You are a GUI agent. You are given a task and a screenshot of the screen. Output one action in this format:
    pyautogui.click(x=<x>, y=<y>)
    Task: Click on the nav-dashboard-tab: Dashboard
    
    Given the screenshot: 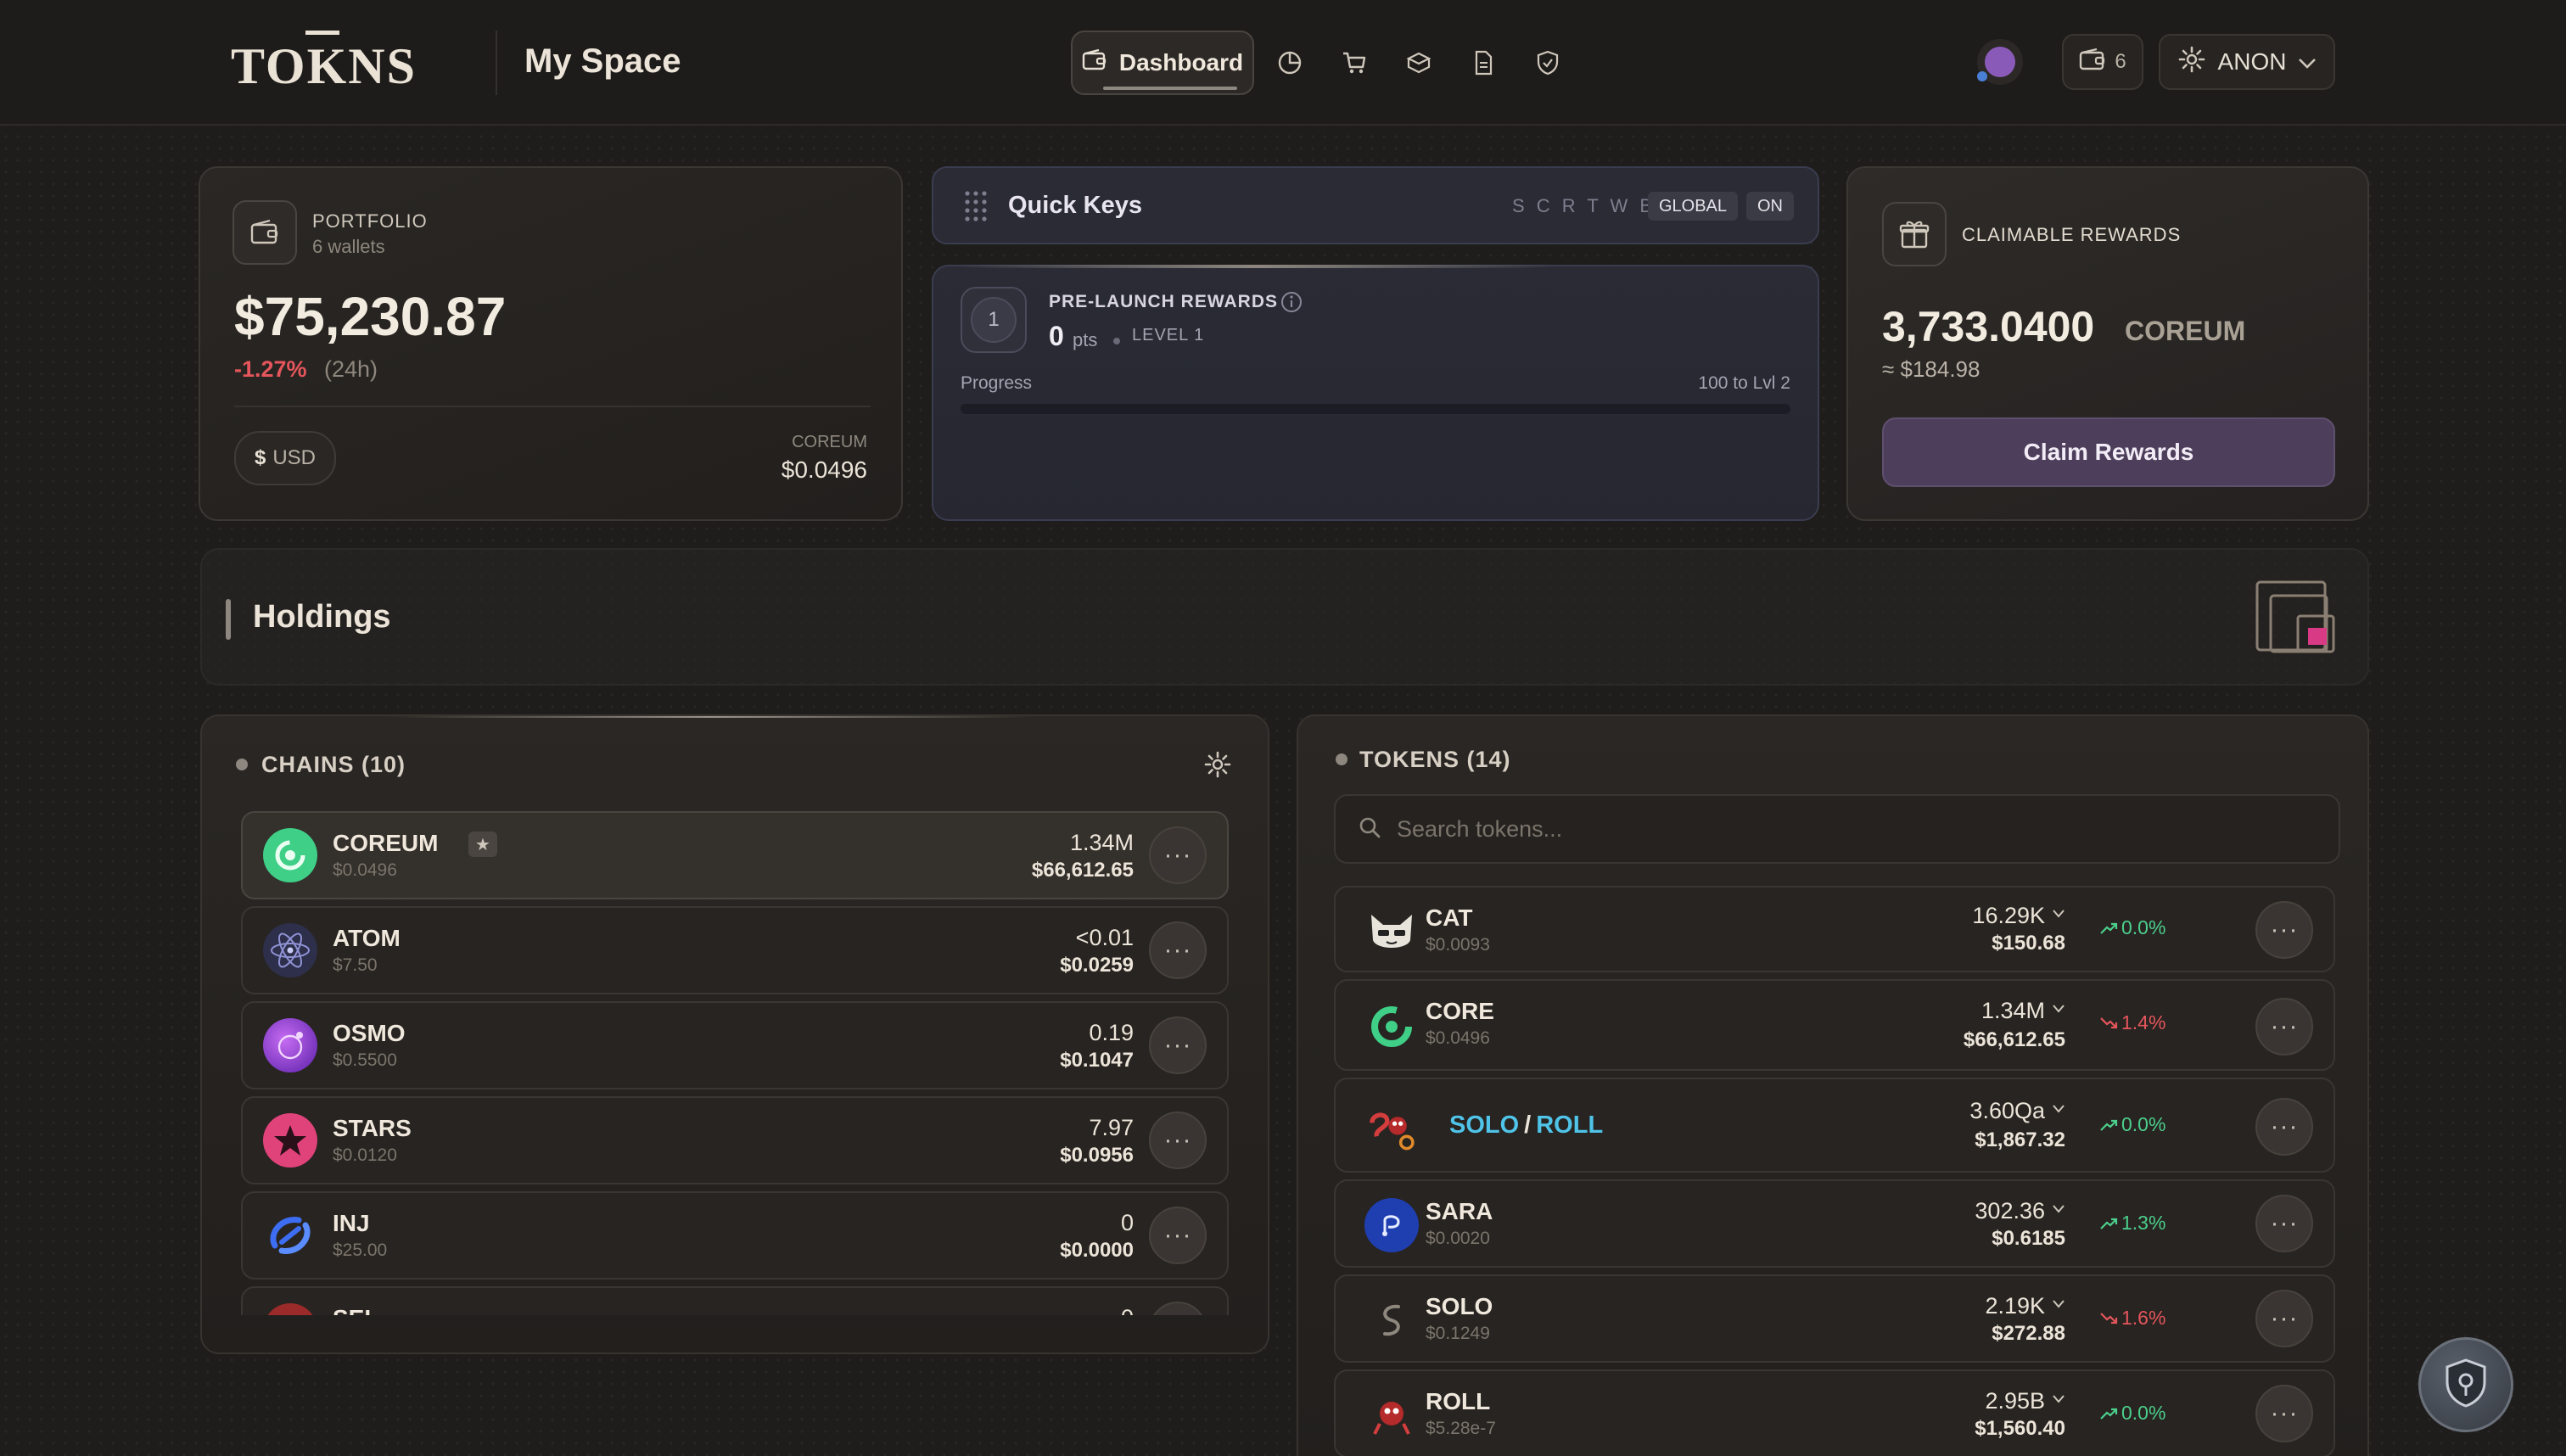 What is the action you would take?
    pyautogui.click(x=1162, y=63)
    